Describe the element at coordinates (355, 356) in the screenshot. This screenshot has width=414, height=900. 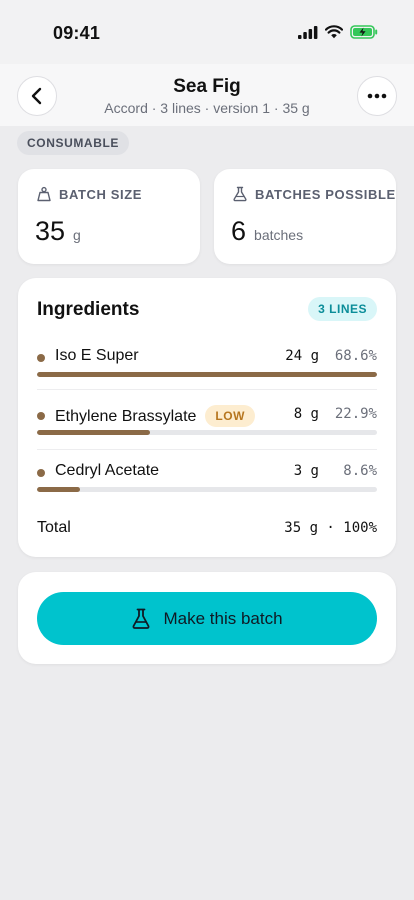
I see `ingredient-percent: 68.6%` at that location.